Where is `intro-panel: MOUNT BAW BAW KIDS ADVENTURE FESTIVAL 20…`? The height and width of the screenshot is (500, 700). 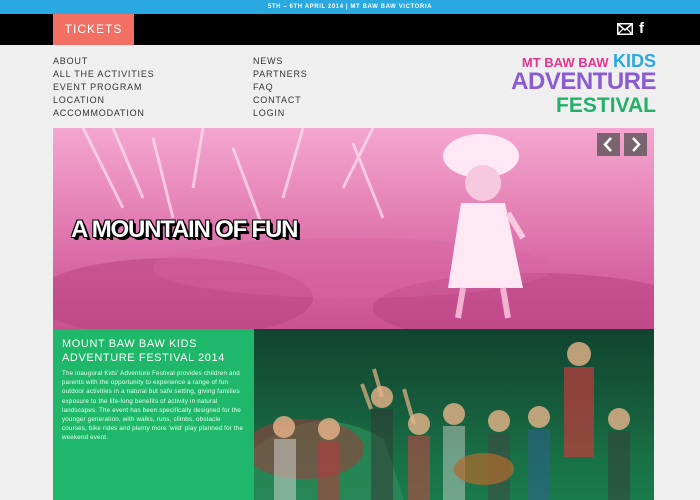 intro-panel: MOUNT BAW BAW KIDS ADVENTURE FESTIVAL 20… is located at coordinates (153, 414).